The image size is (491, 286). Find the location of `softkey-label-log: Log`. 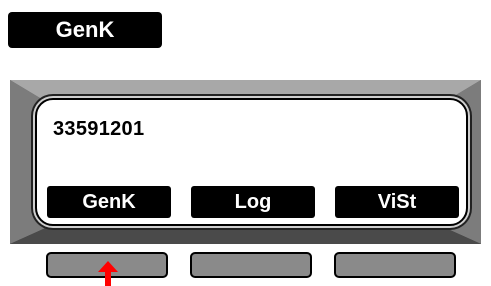

softkey-label-log: Log is located at coordinates (253, 202).